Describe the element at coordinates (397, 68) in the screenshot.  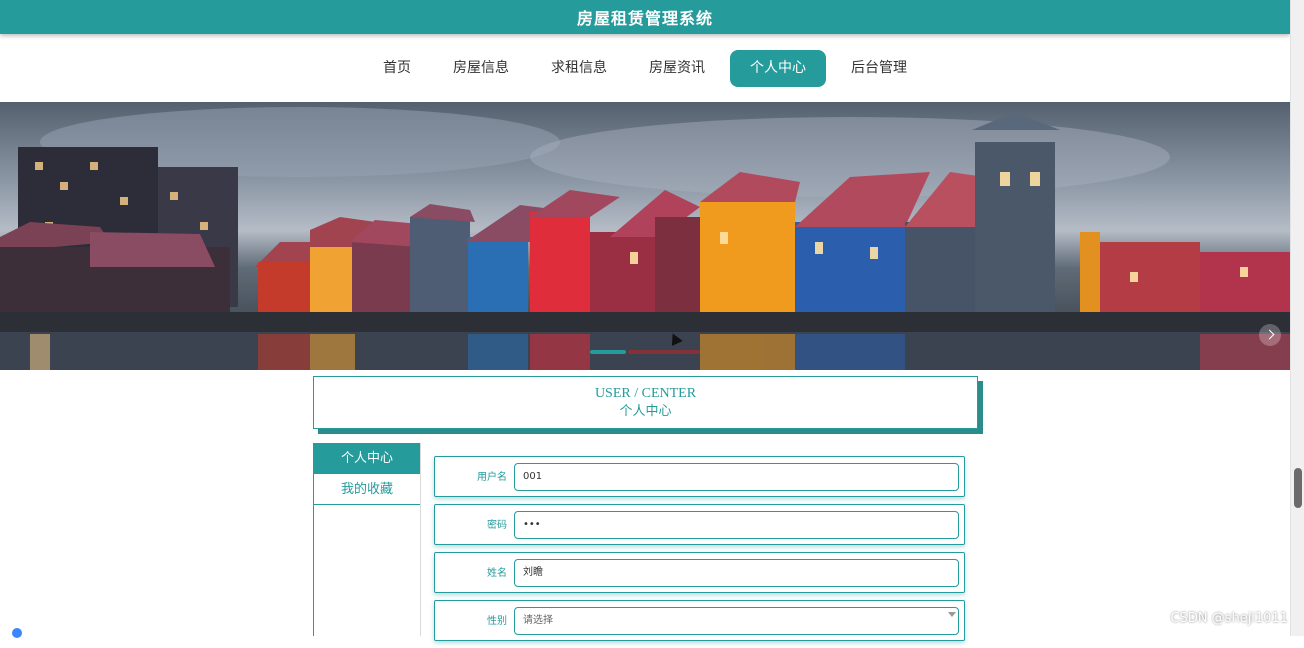
I see `nav-home: 首页` at that location.